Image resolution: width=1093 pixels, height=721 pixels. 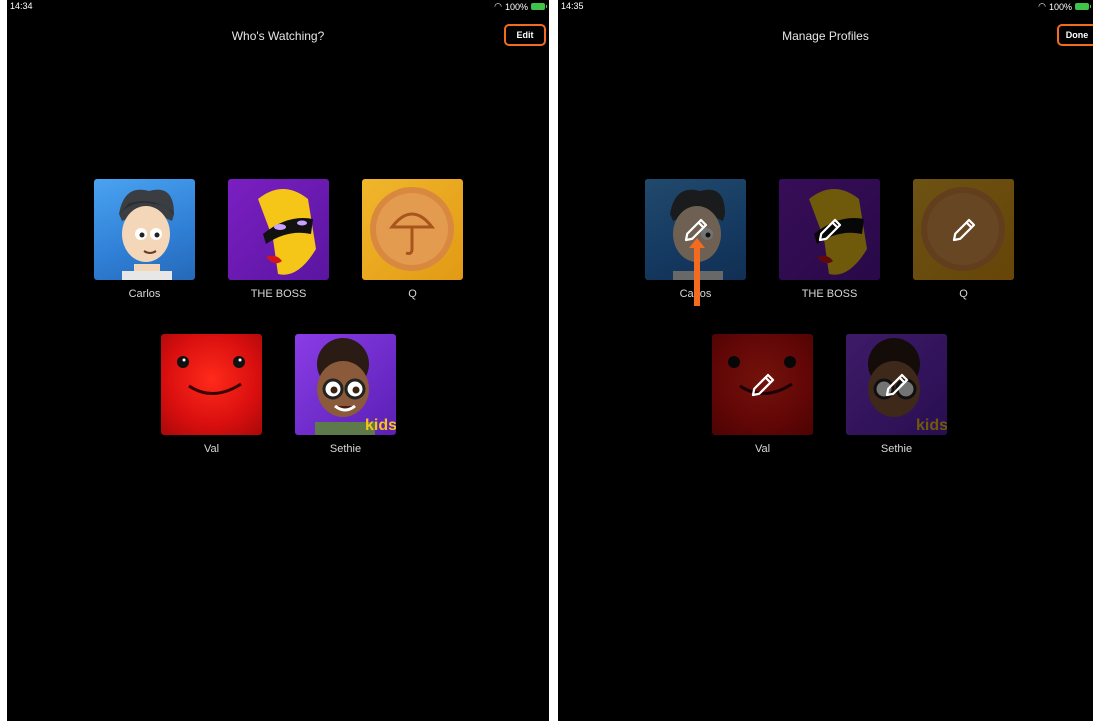 What do you see at coordinates (697, 272) in the screenshot?
I see `annotation-arrow` at bounding box center [697, 272].